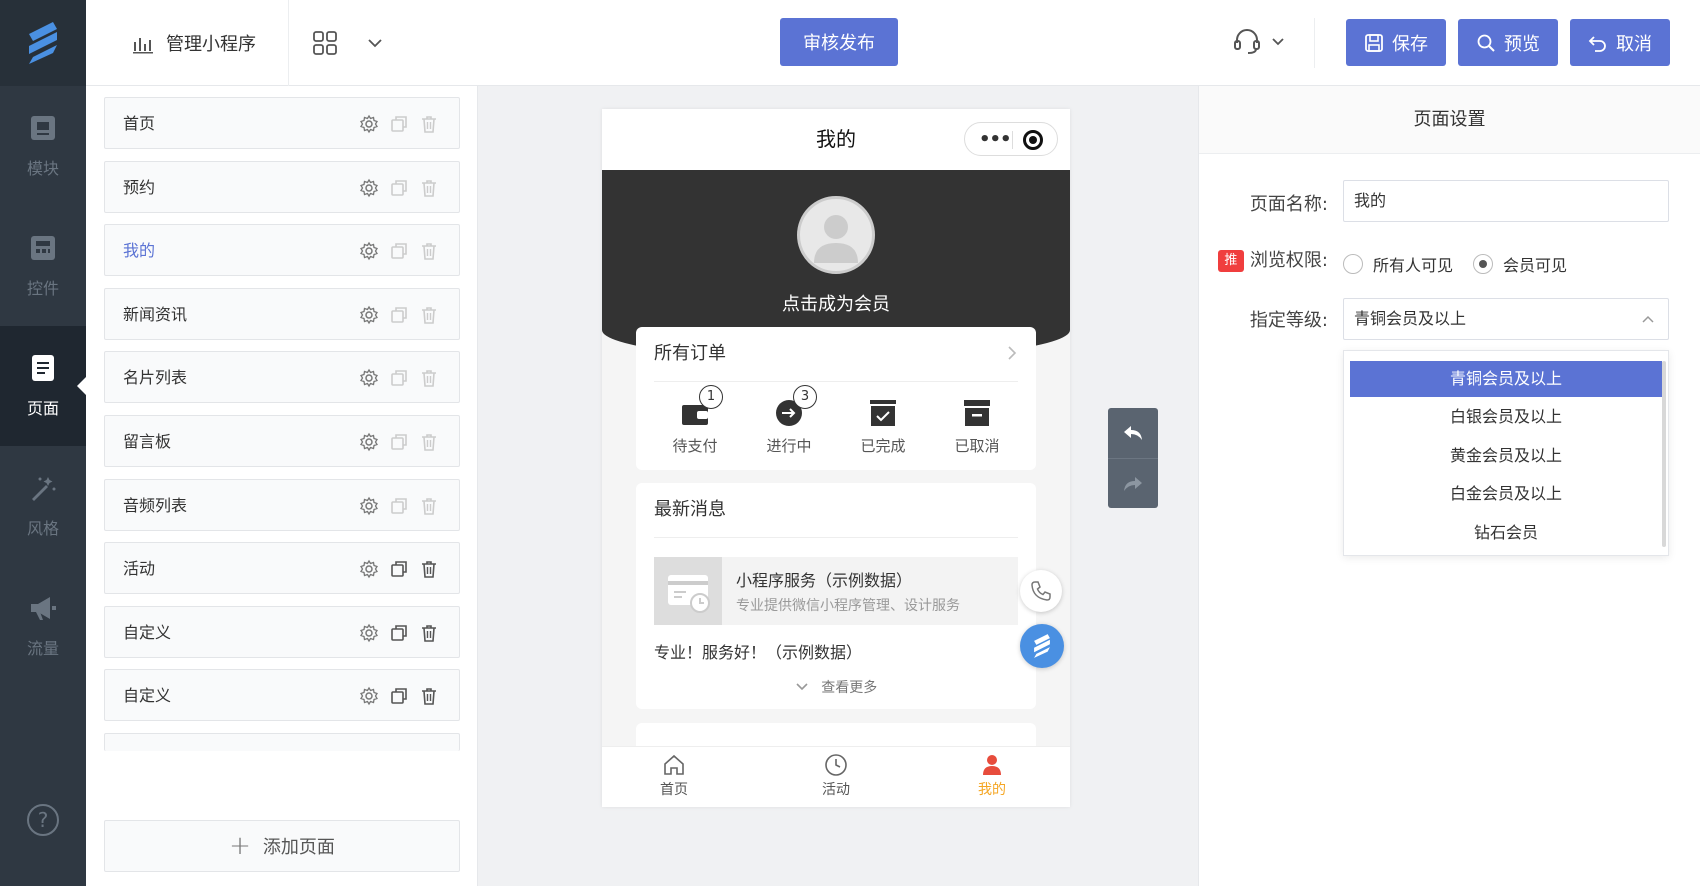 The width and height of the screenshot is (1700, 886). Describe the element at coordinates (836, 591) in the screenshot. I see `news-item: 小程序服务（示例数据） 专业提供微信小程序管理、设计服务` at that location.